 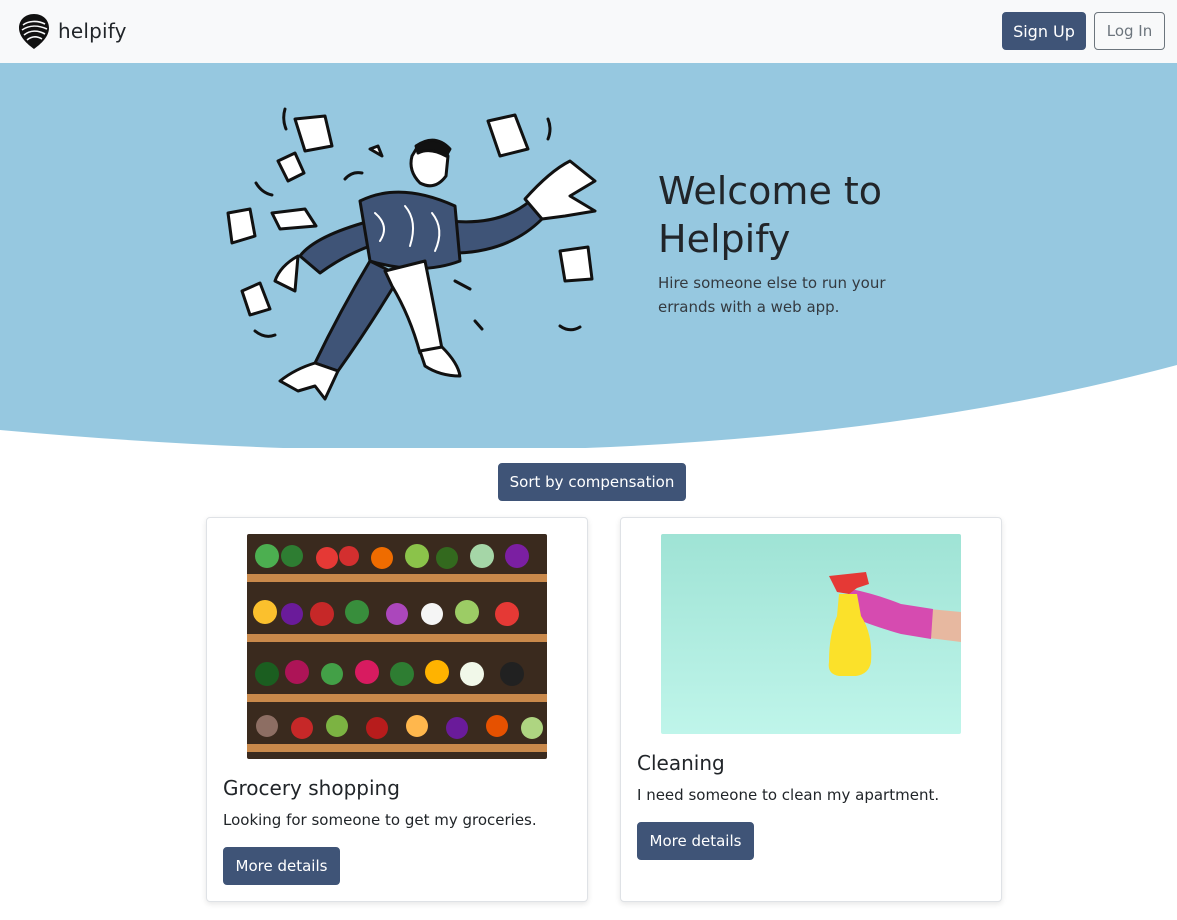 I want to click on sort-by-compensation-button: Sort by compensation, so click(x=592, y=482).